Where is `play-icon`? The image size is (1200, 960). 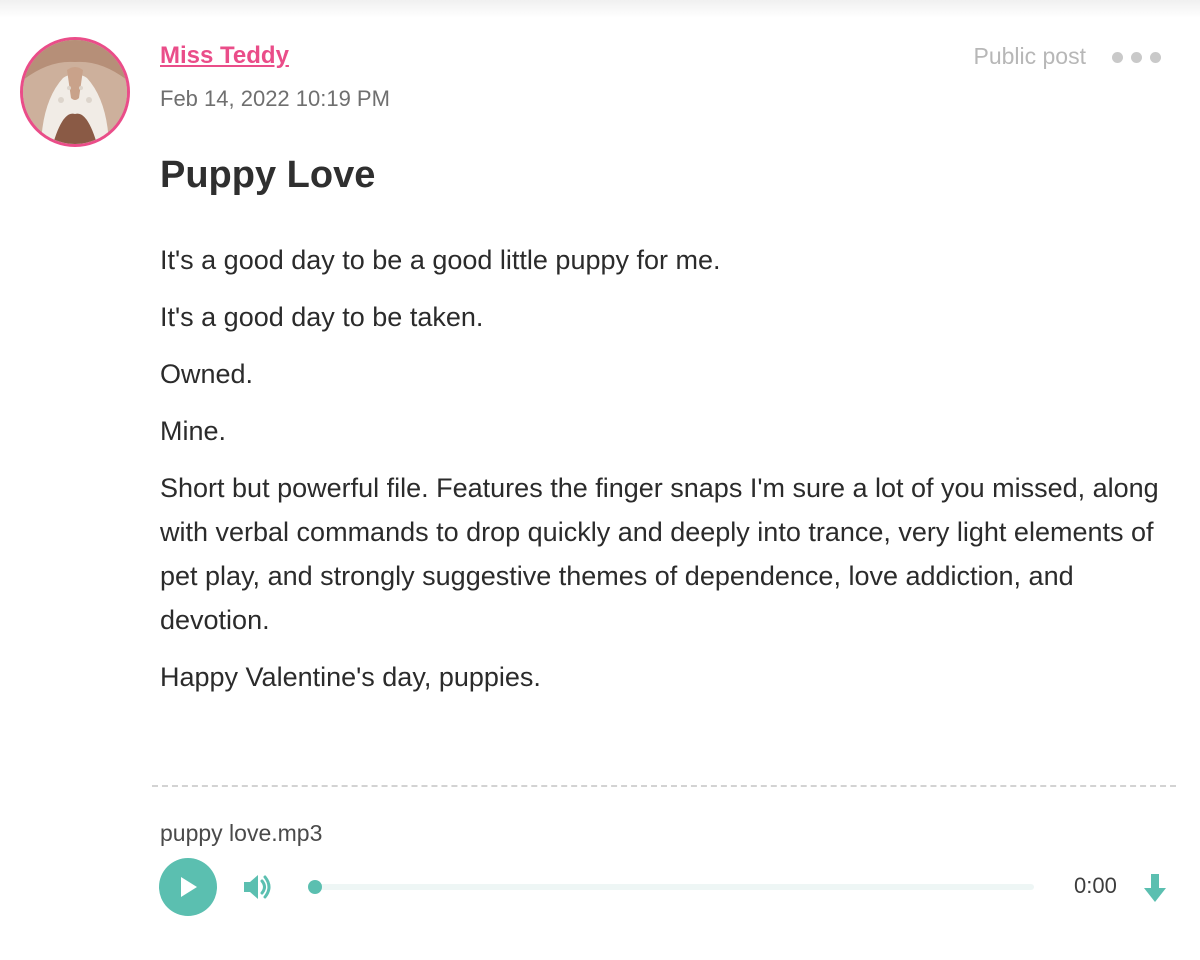
play-icon is located at coordinates (189, 887).